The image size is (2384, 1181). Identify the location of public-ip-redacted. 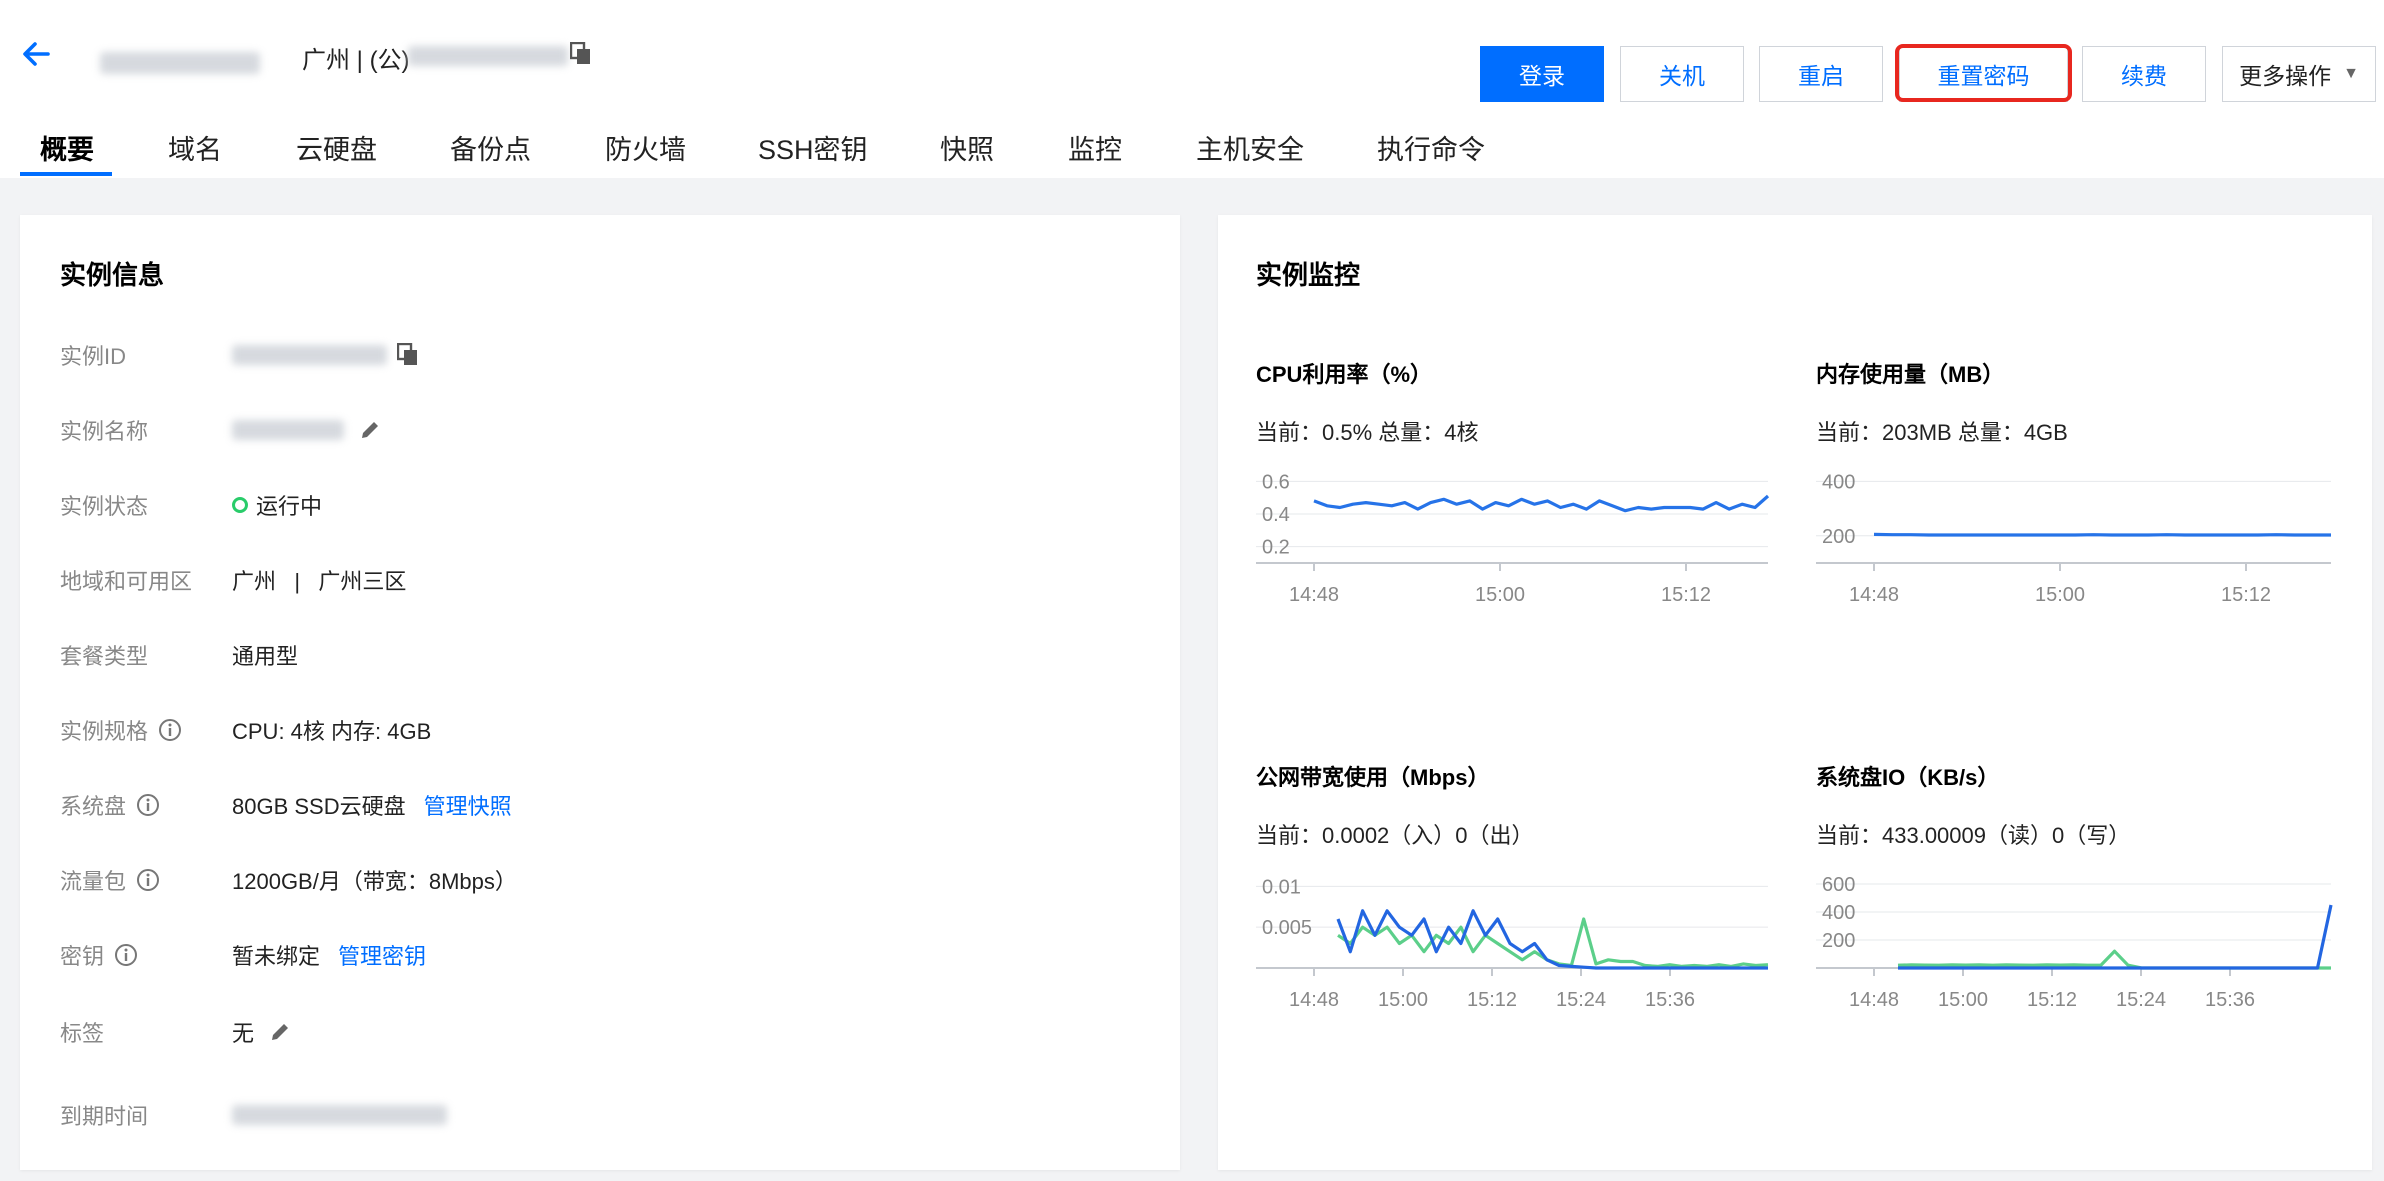
(488, 56).